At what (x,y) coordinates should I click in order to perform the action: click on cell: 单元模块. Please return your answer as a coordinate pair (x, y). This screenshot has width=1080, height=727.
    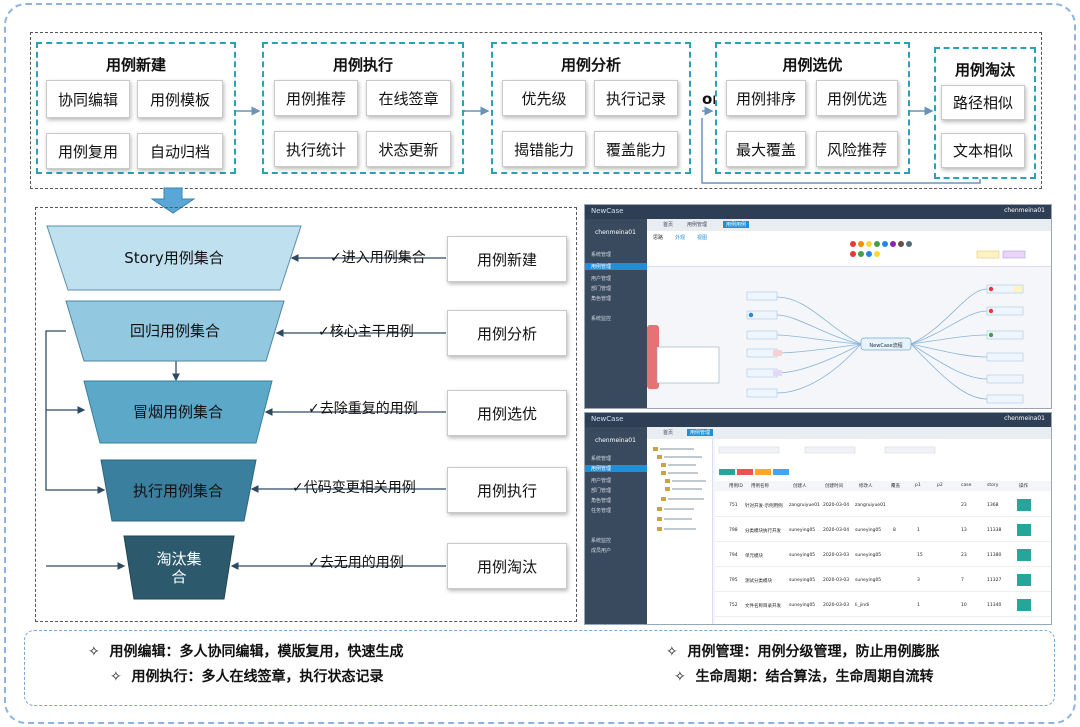
    Looking at the image, I should click on (754, 556).